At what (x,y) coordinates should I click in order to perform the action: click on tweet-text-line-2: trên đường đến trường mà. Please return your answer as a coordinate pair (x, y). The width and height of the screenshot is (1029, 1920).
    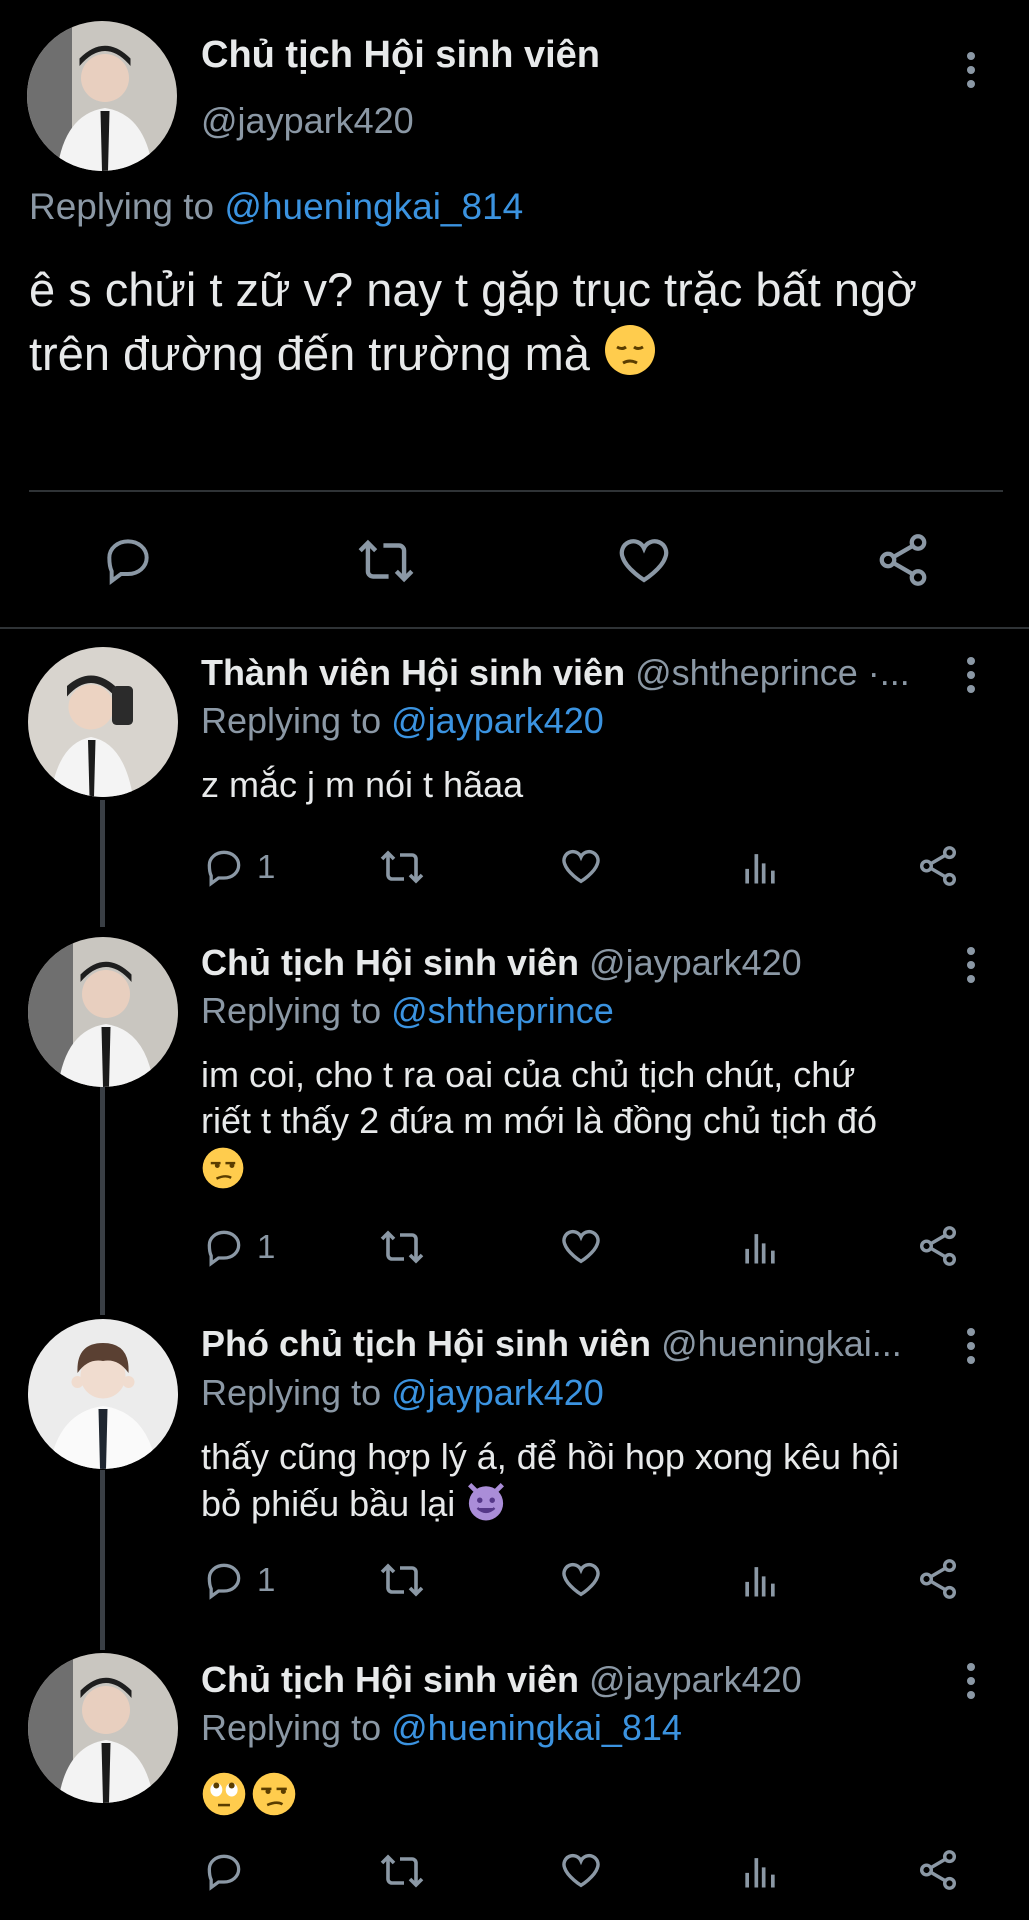
    Looking at the image, I should click on (519, 357).